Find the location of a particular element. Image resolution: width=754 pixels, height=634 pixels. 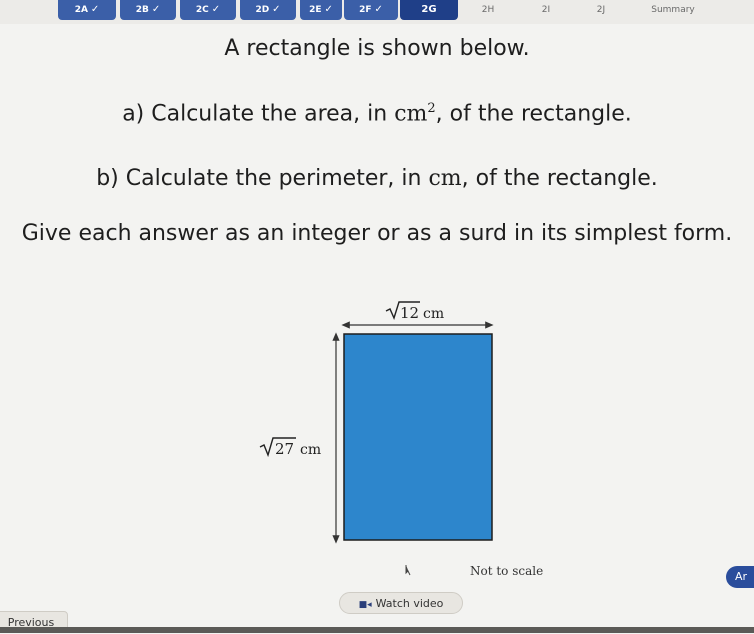

answer-button: Ar is located at coordinates (740, 577).